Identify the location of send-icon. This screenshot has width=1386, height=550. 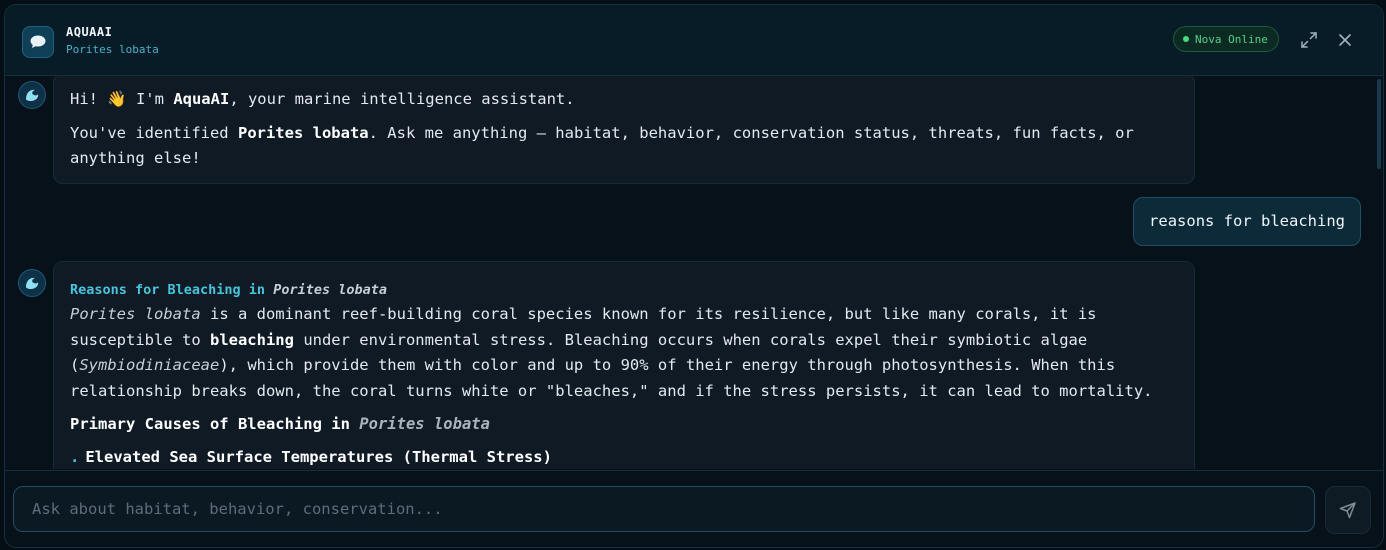
(1347, 510).